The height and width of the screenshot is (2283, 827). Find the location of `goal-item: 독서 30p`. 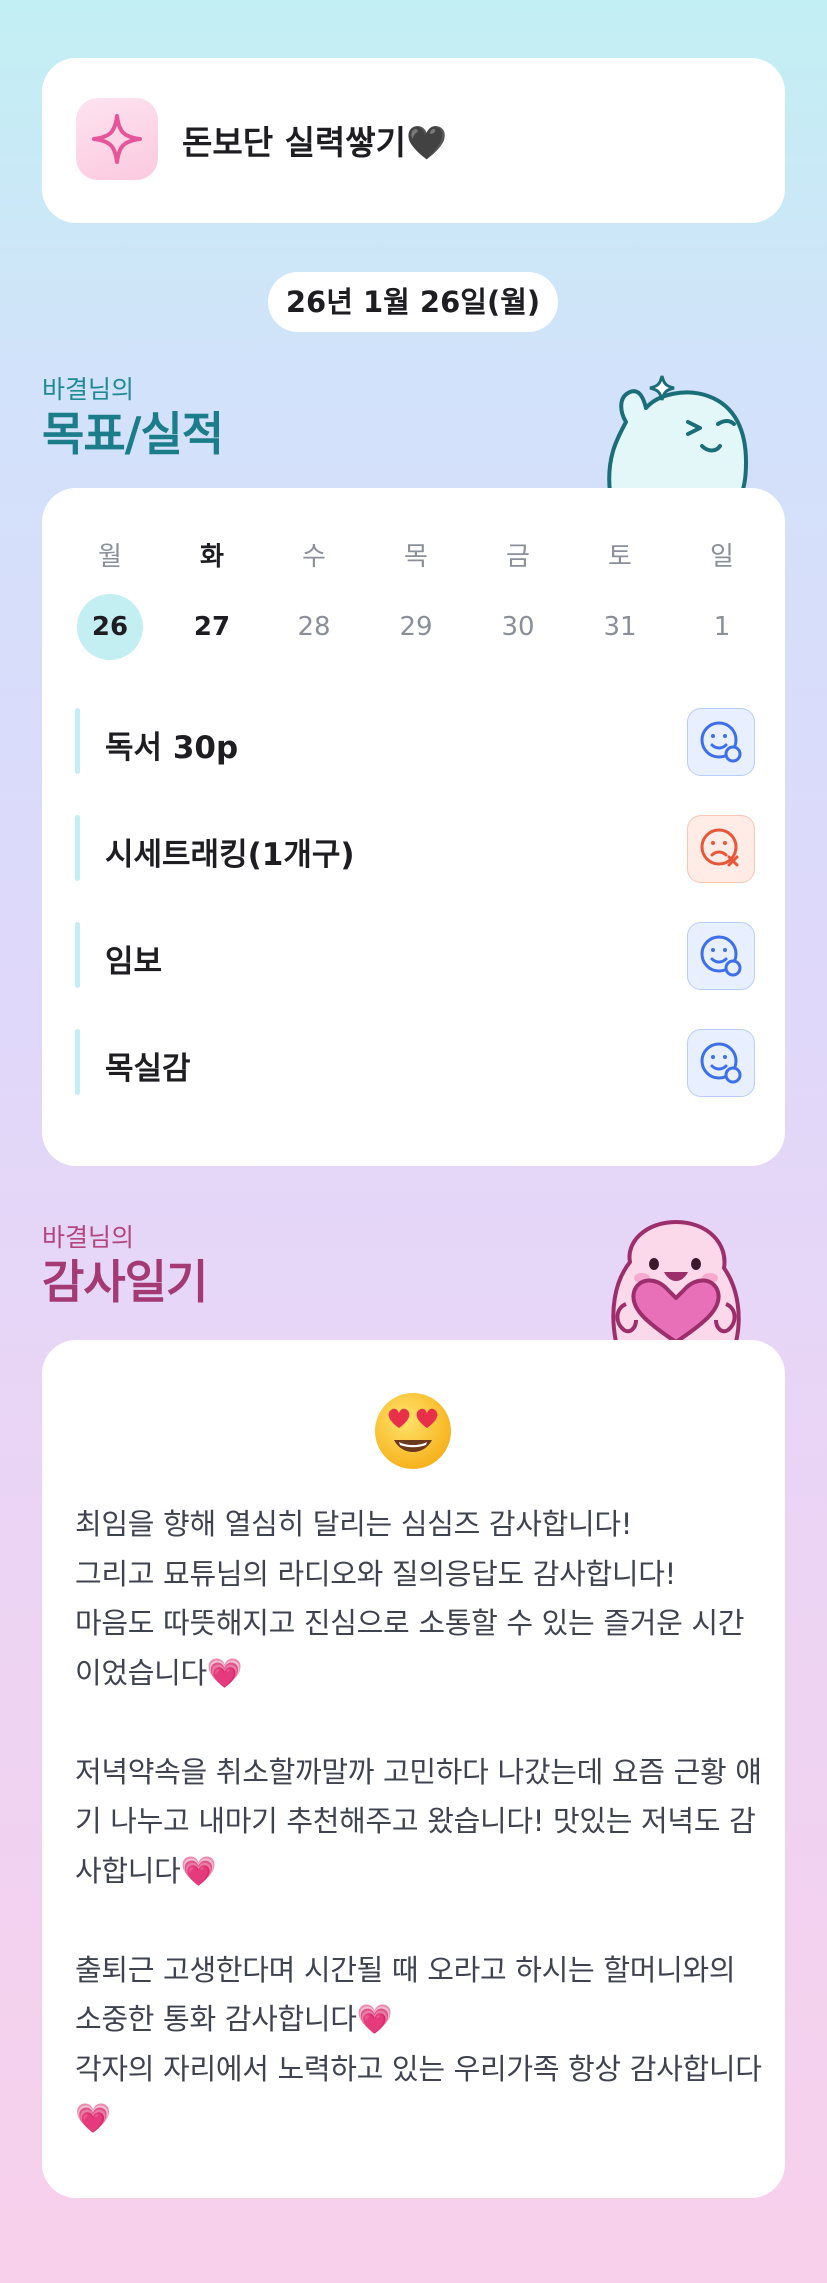

goal-item: 독서 30p is located at coordinates (415, 742).